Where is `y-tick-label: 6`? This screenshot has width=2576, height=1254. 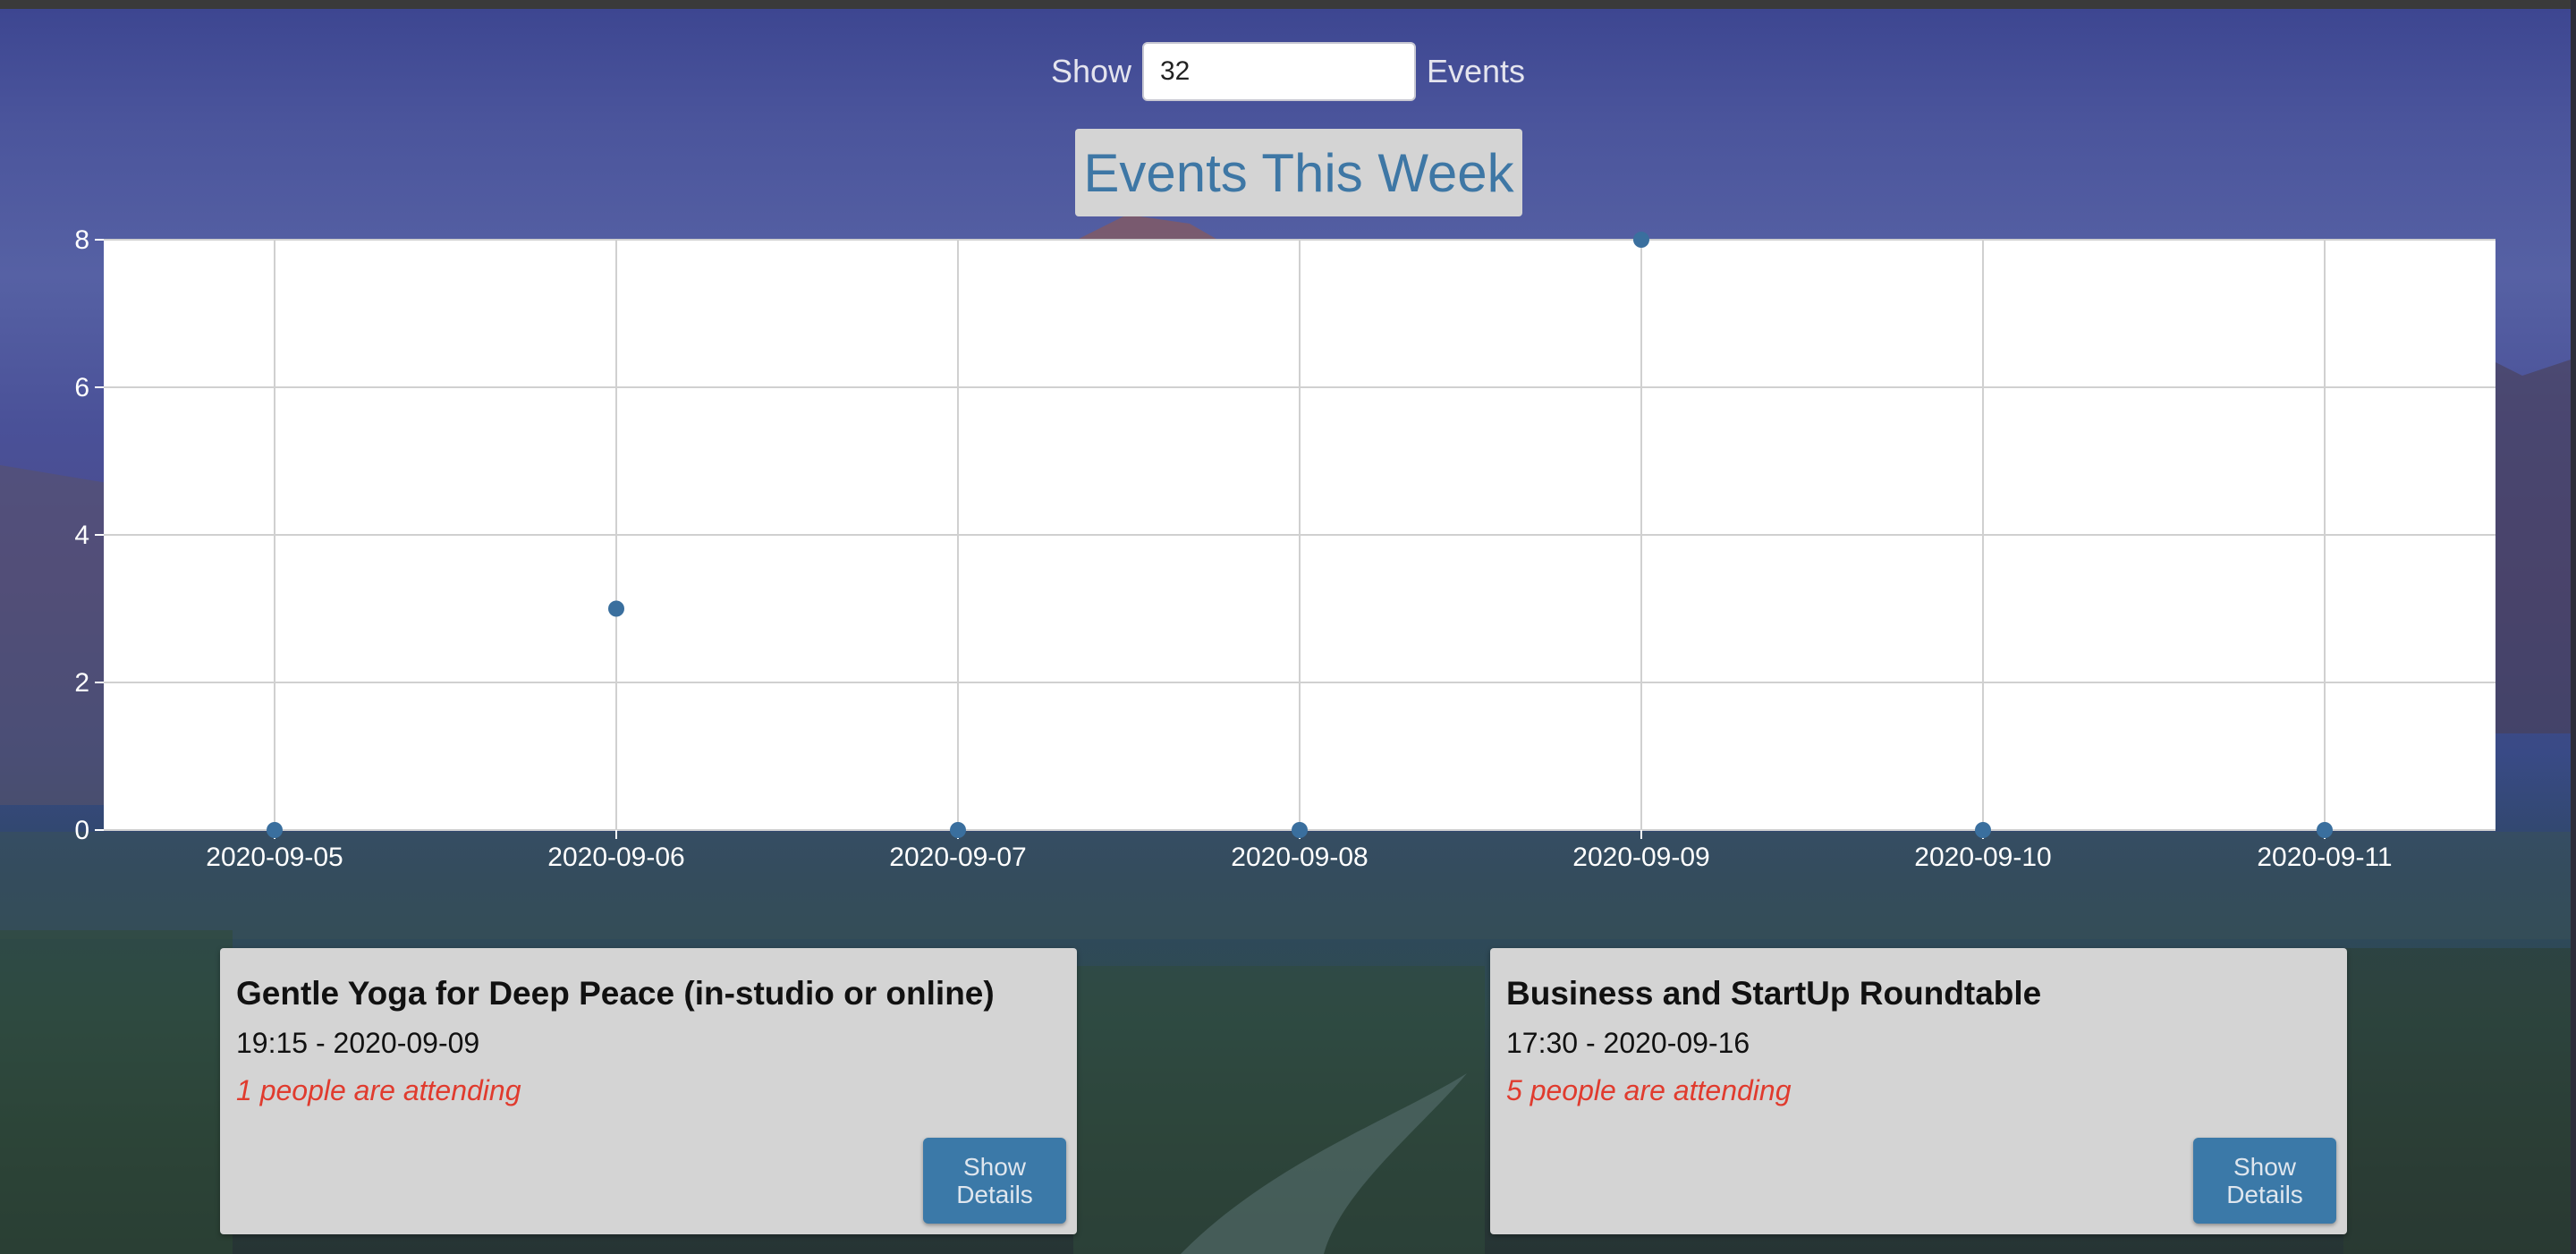 y-tick-label: 6 is located at coordinates (81, 387).